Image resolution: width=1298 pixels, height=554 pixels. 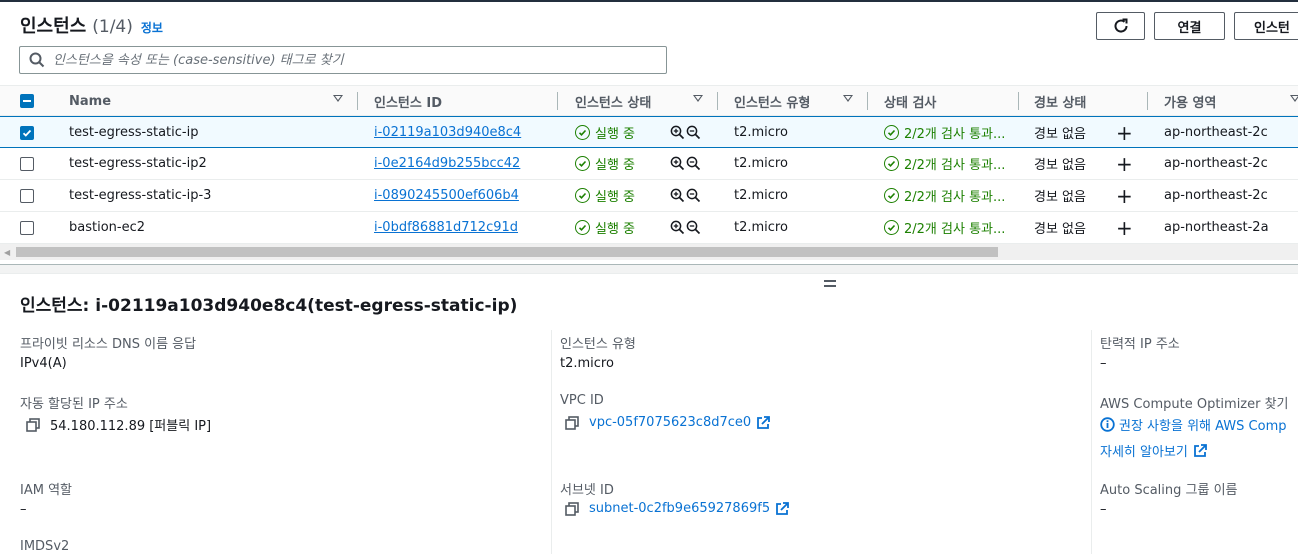 I want to click on scroll-left-icon: ◀, so click(x=7, y=252).